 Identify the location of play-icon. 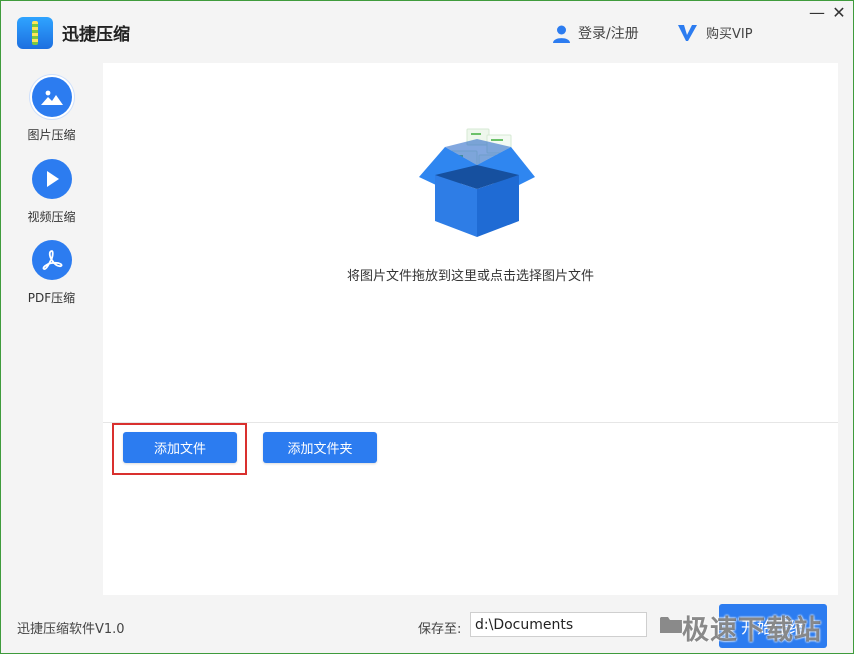
(51, 179).